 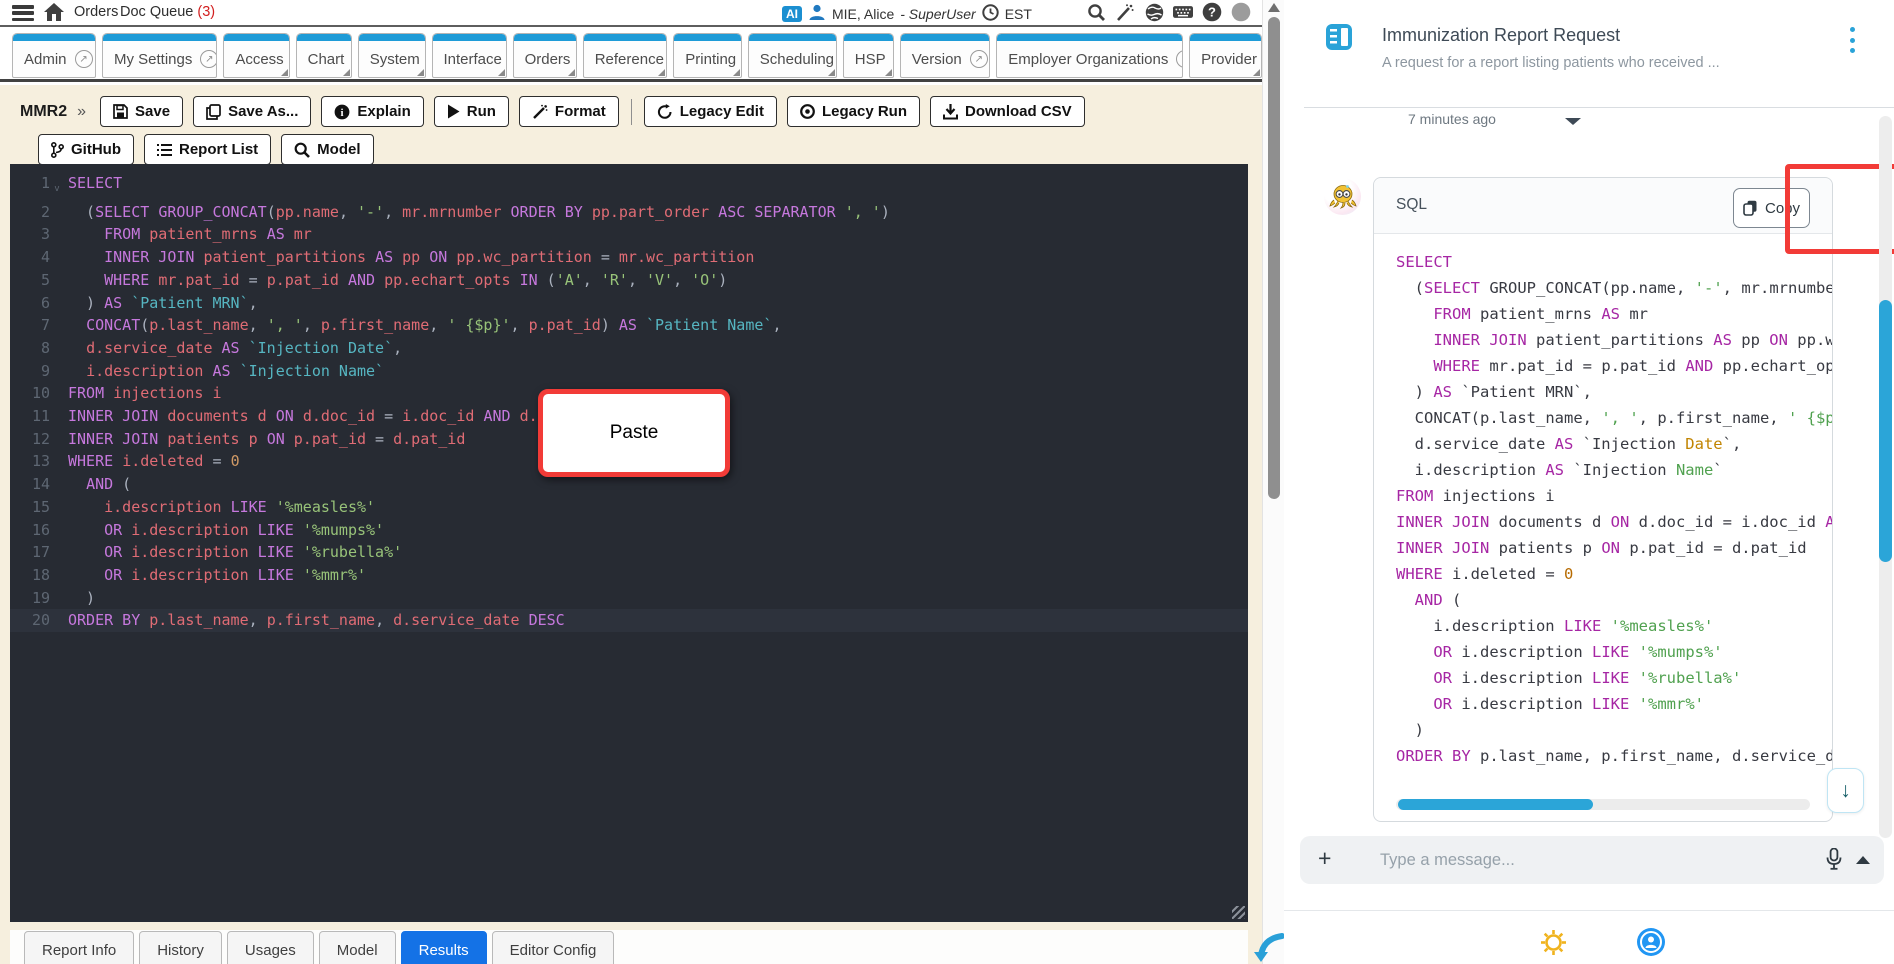 I want to click on paste-button: Paste, so click(x=634, y=433).